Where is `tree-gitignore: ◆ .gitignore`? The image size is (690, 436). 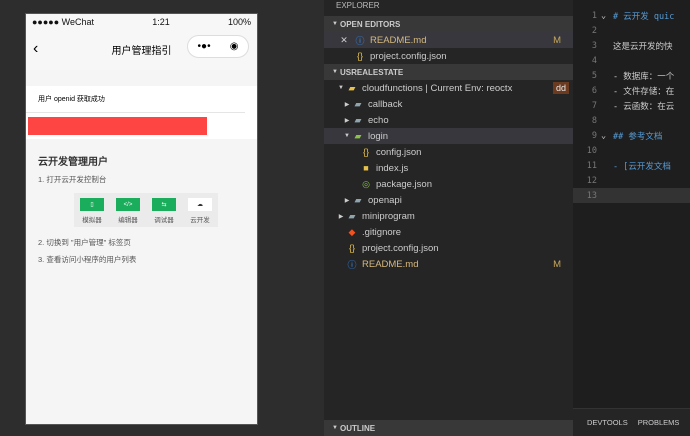 tree-gitignore: ◆ .gitignore is located at coordinates (448, 232).